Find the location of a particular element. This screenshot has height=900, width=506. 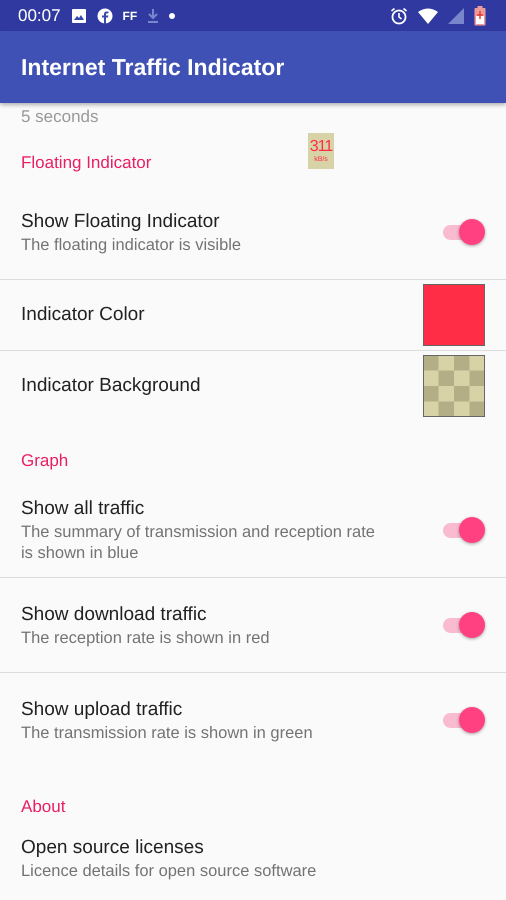

setting-title: Show Floating Indicator is located at coordinates (131, 221).